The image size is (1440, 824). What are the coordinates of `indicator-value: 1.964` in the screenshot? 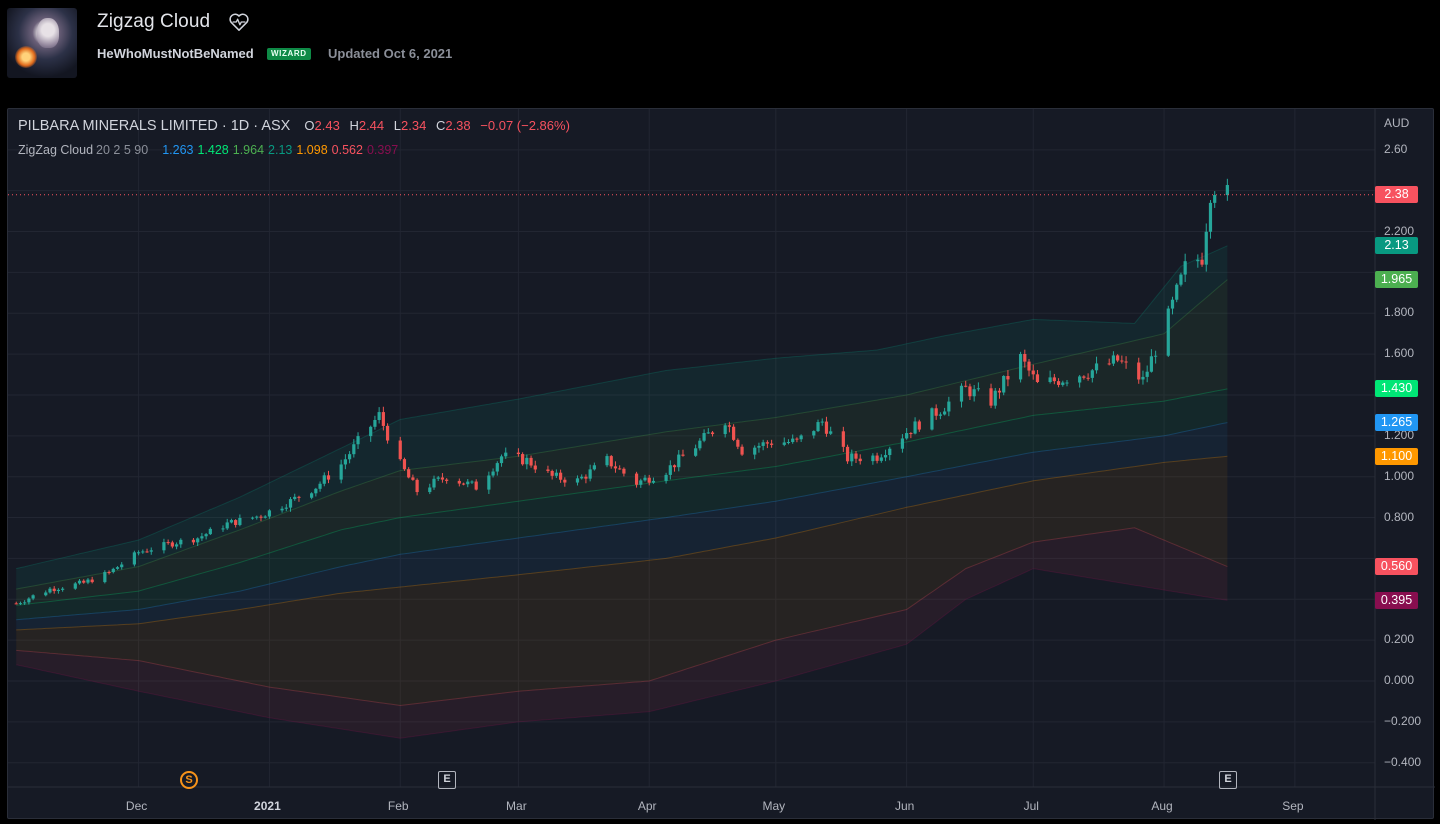 It's located at (248, 150).